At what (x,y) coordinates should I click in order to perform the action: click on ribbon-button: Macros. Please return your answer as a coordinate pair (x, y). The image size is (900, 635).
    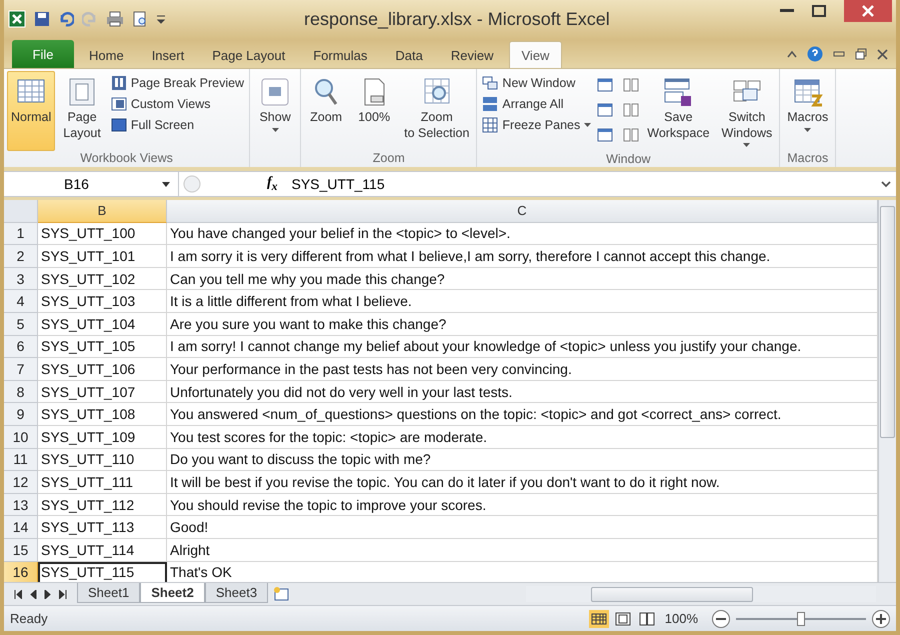
    Looking at the image, I should click on (807, 111).